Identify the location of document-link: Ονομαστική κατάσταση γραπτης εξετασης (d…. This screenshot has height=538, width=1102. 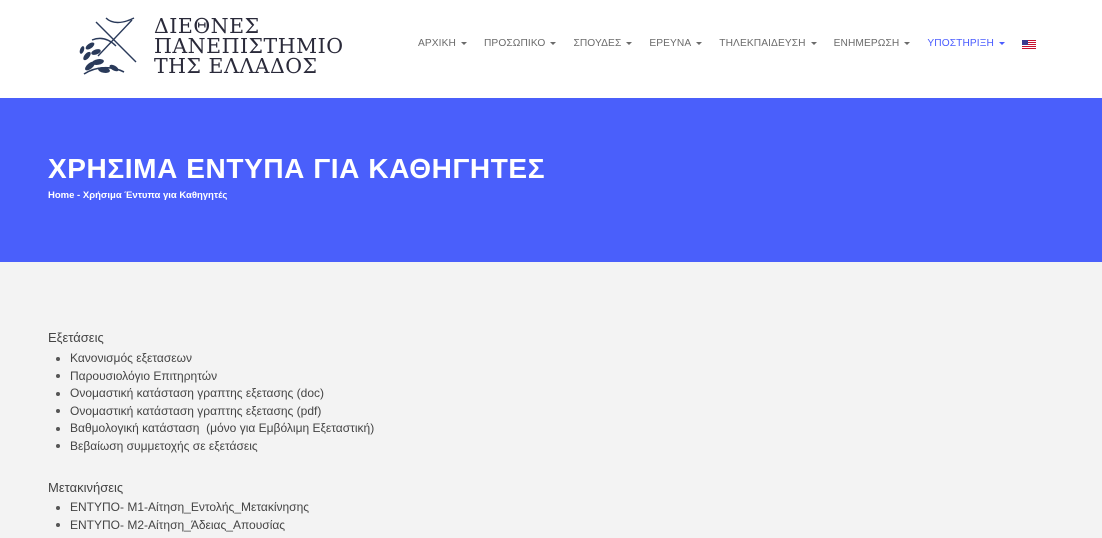
(215, 394).